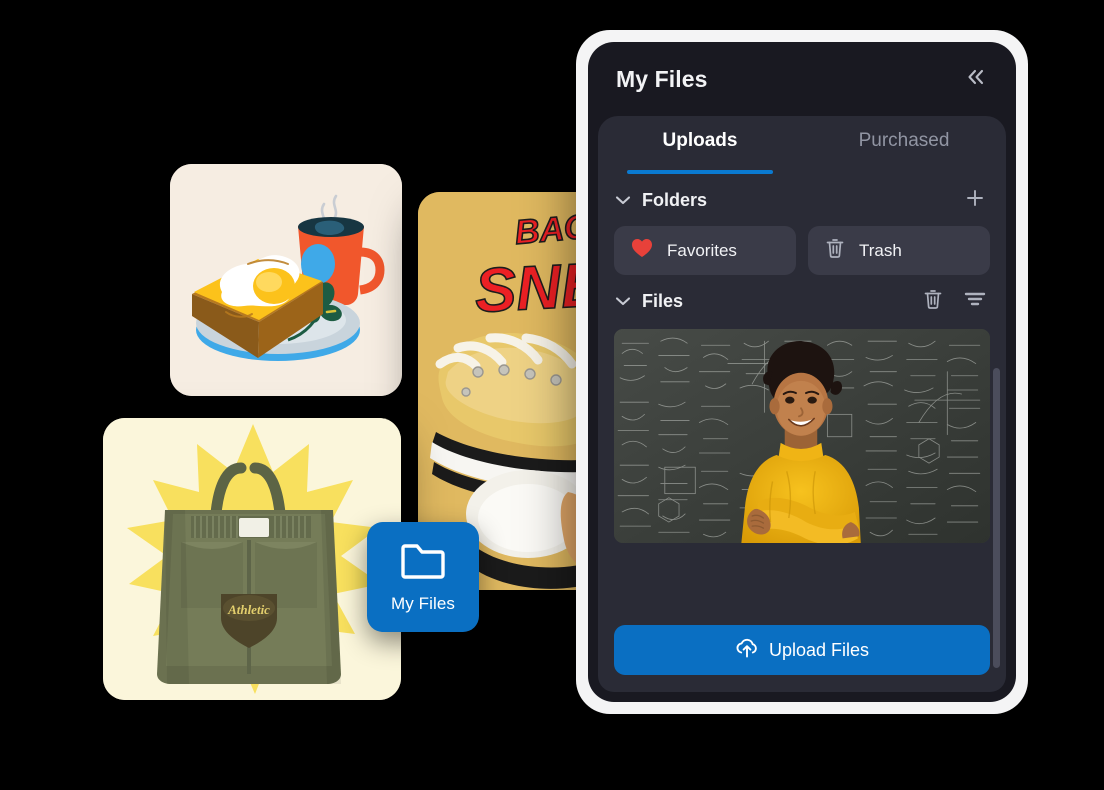  Describe the element at coordinates (423, 603) in the screenshot. I see `my-files-floating-button-label: My Files` at that location.